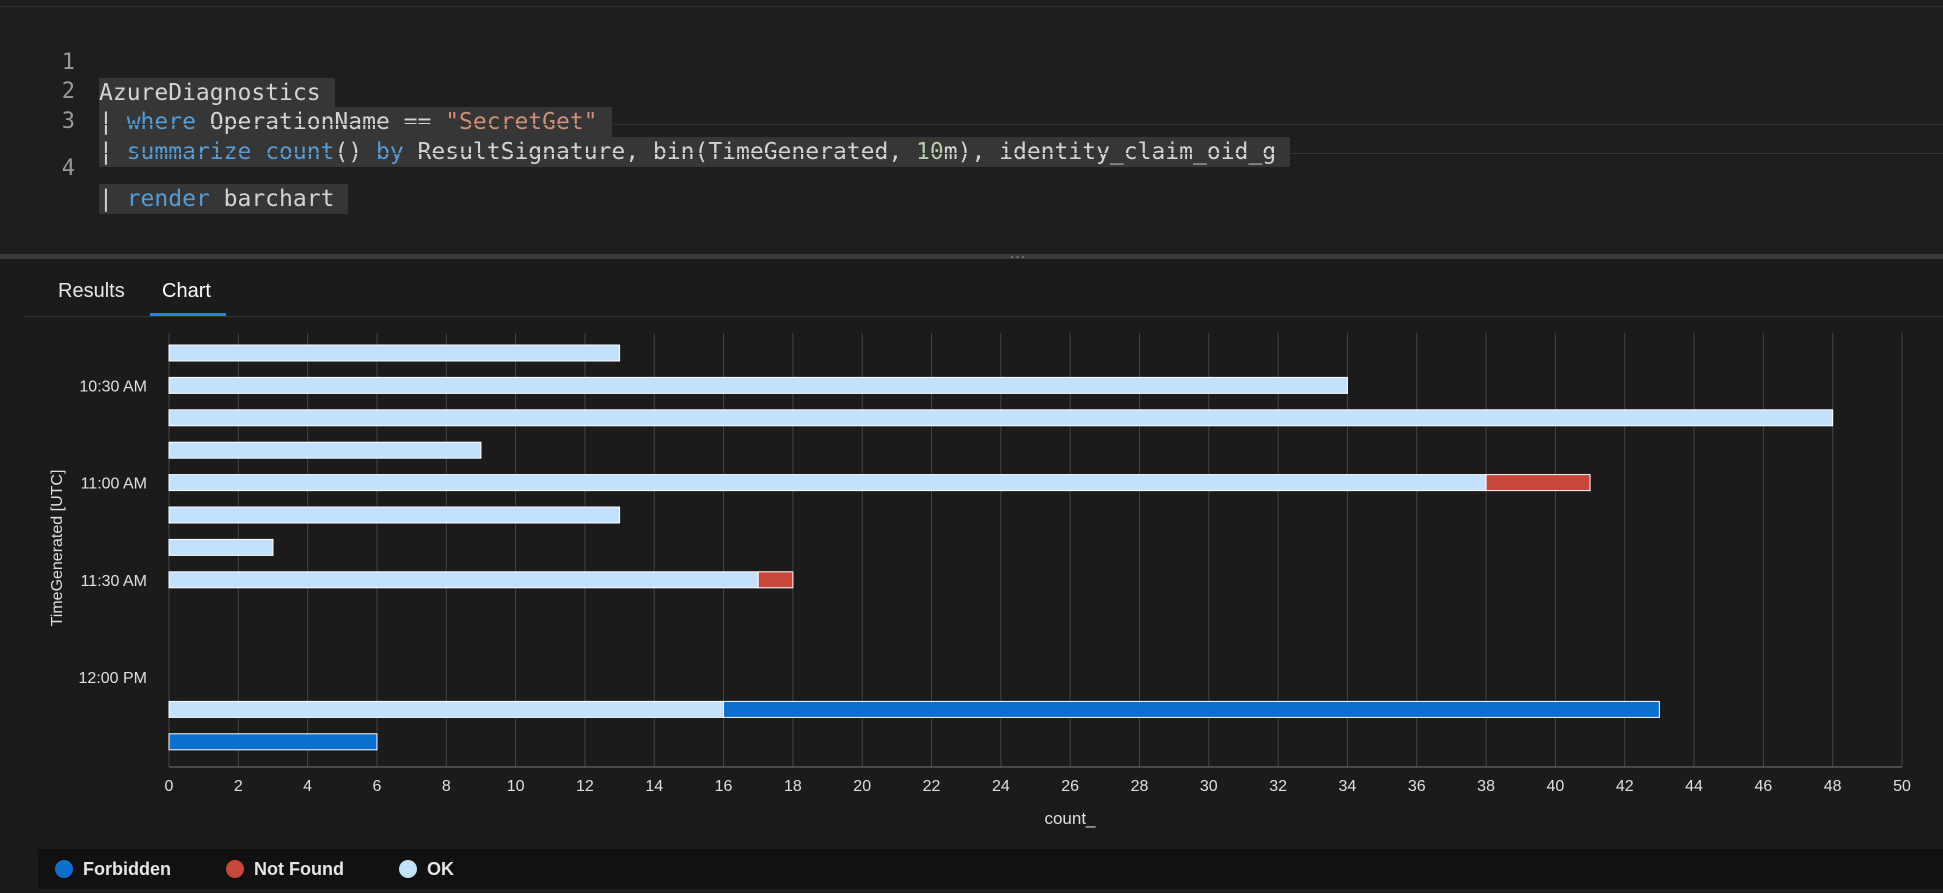  What do you see at coordinates (1209, 786) in the screenshot?
I see `x-tick-label: 30` at bounding box center [1209, 786].